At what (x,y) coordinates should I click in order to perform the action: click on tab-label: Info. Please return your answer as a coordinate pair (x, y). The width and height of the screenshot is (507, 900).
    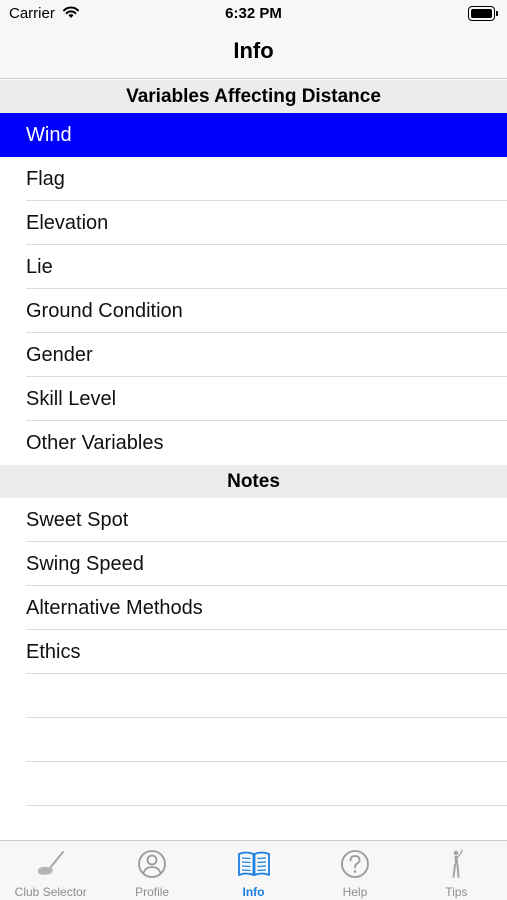
    Looking at the image, I should click on (253, 892).